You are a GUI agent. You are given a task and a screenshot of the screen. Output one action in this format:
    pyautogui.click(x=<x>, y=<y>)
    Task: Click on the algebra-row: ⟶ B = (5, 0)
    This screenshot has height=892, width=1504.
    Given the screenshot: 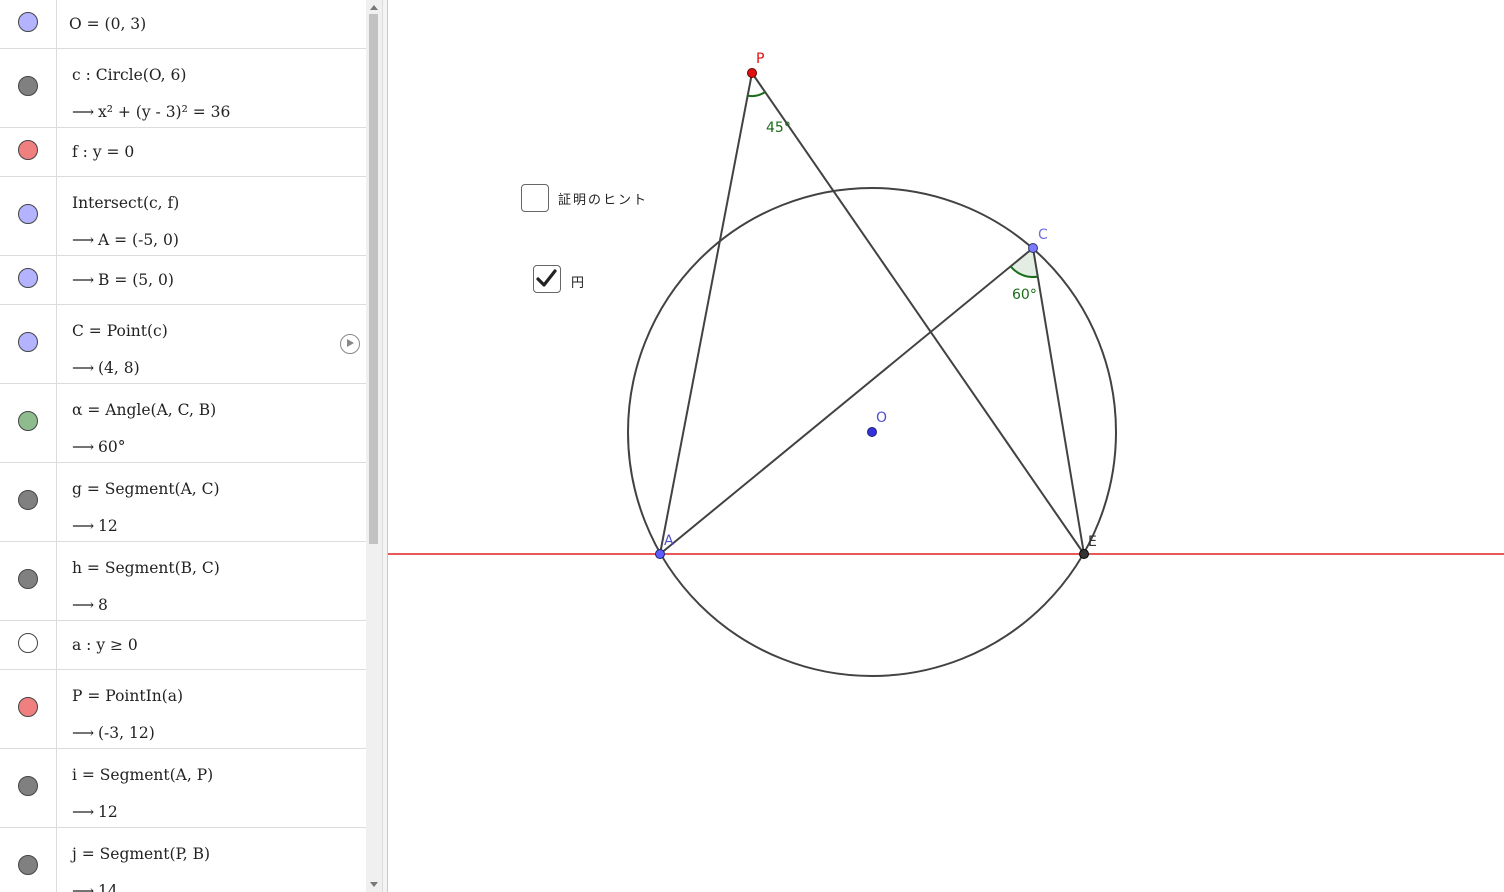 What is the action you would take?
    pyautogui.click(x=183, y=280)
    